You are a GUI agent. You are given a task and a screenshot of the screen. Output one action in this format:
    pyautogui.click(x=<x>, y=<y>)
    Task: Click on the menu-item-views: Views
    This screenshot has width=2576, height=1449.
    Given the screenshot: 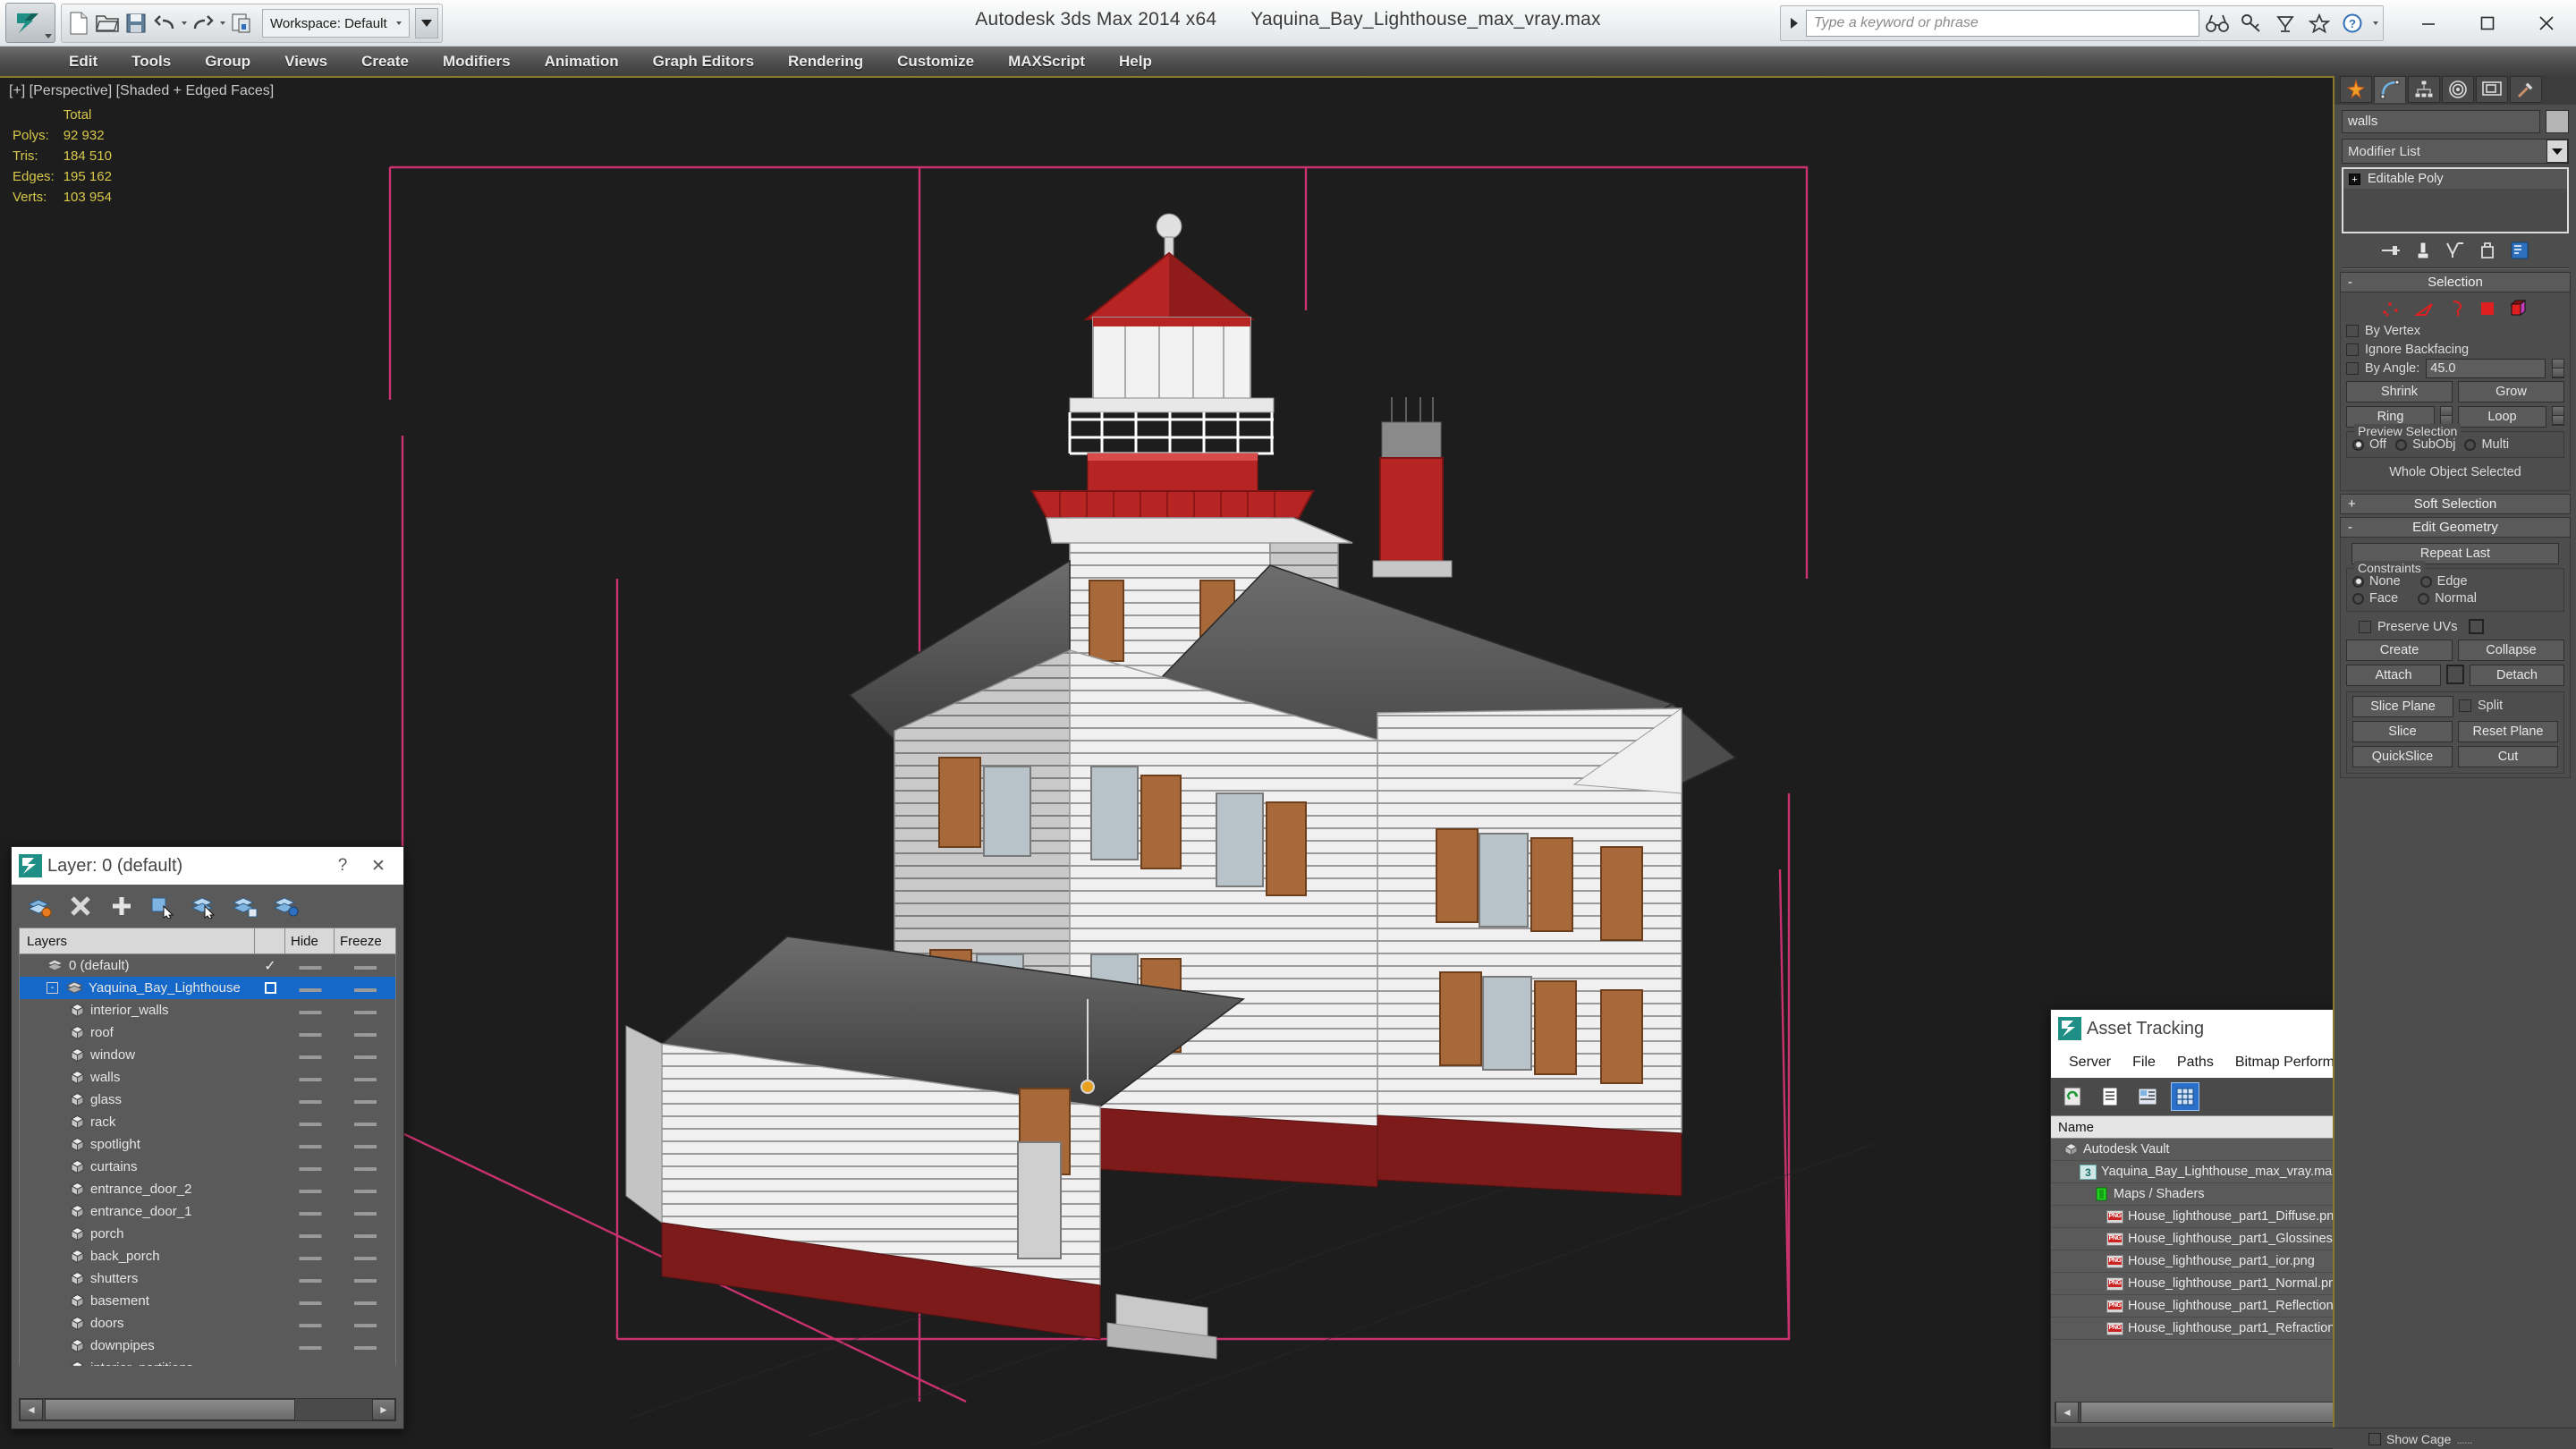 What is the action you would take?
    pyautogui.click(x=305, y=61)
    